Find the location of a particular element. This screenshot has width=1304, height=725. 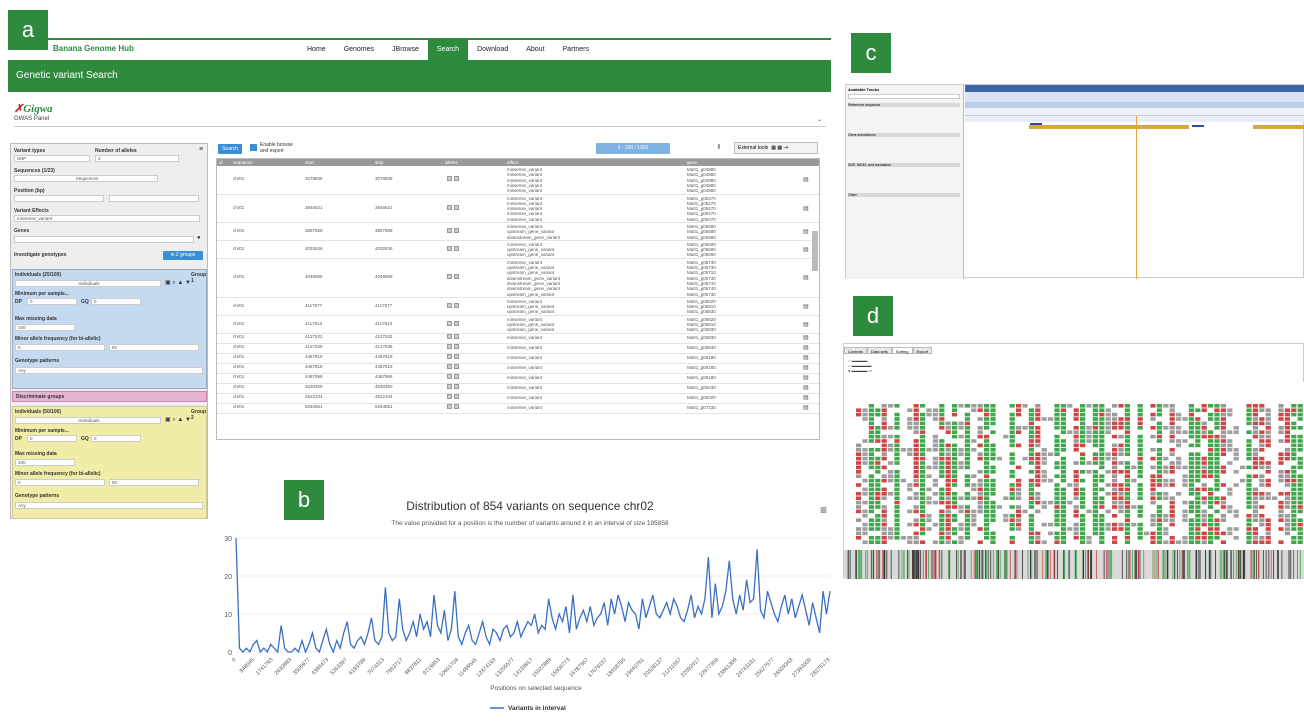

track-section-header: Gene annotations is located at coordinates (904, 135).